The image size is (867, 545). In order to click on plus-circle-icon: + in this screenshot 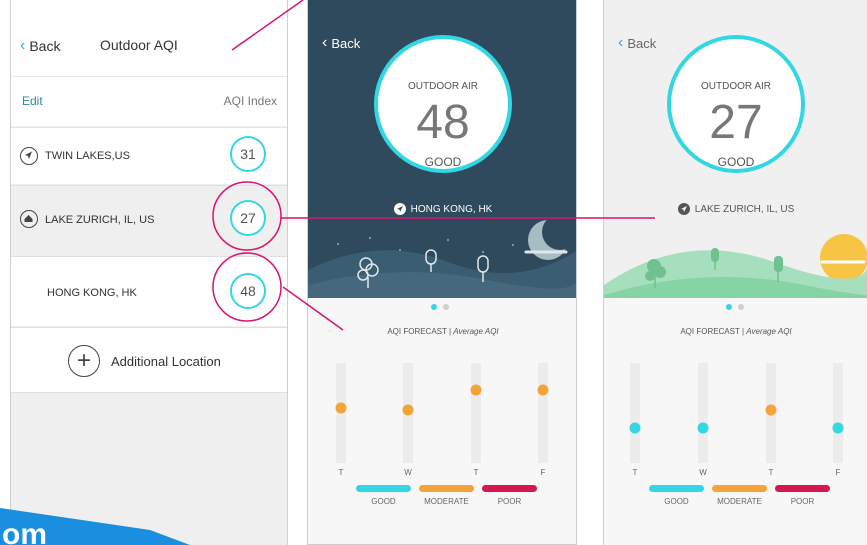, I will do `click(84, 361)`.